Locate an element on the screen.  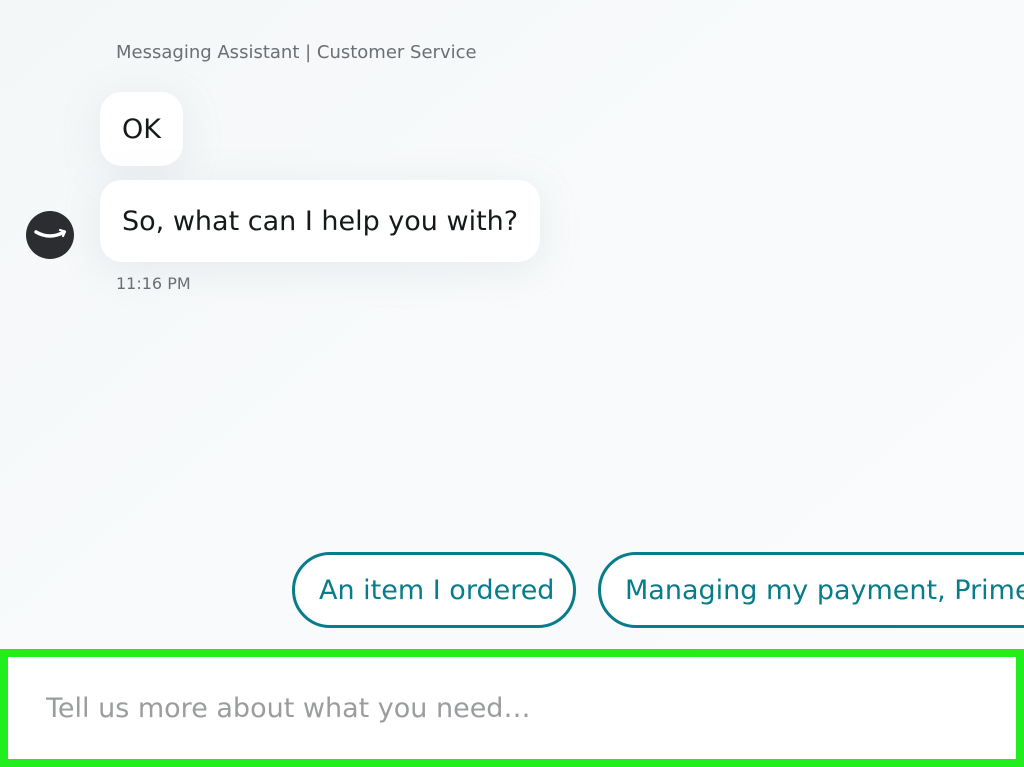
message-text: So, what can I help you with? is located at coordinates (320, 221).